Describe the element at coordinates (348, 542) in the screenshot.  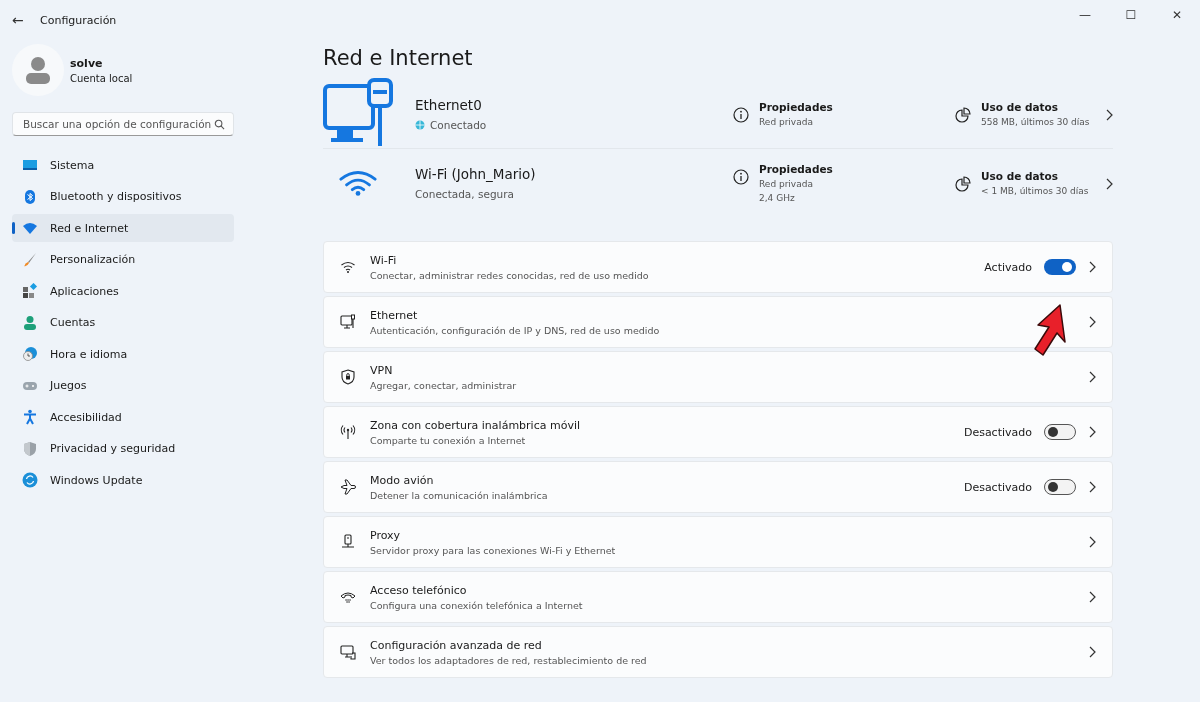
I see `kiosk-icon` at that location.